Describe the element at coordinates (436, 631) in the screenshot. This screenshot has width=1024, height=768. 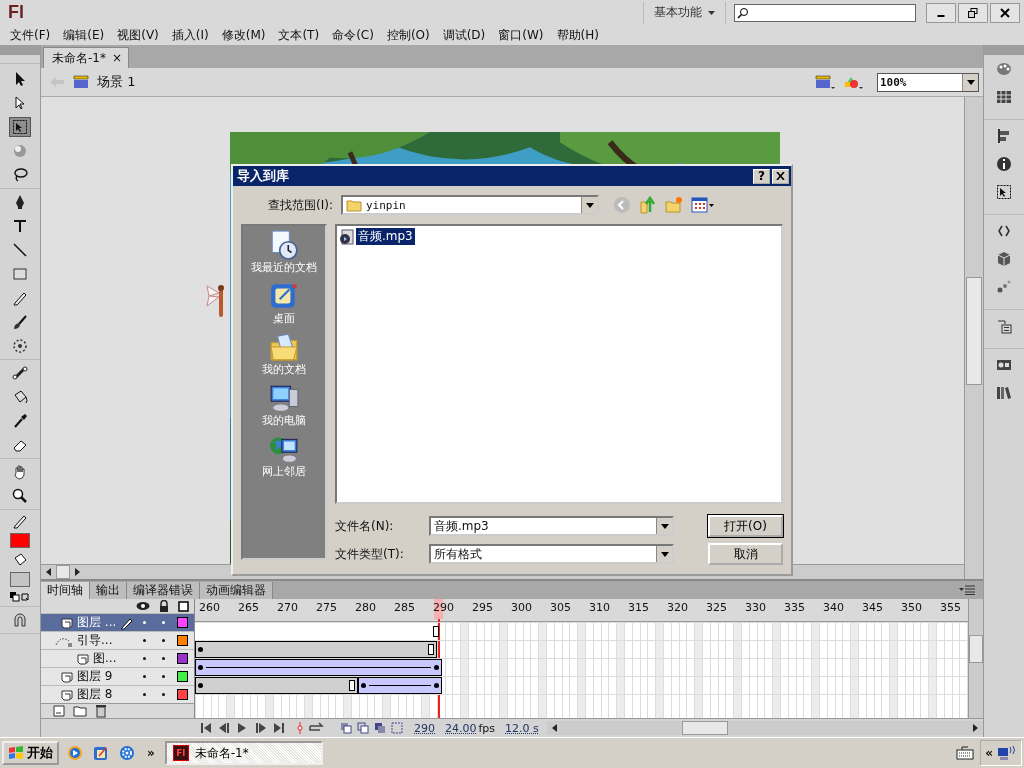
I see `empty-keyframe` at that location.